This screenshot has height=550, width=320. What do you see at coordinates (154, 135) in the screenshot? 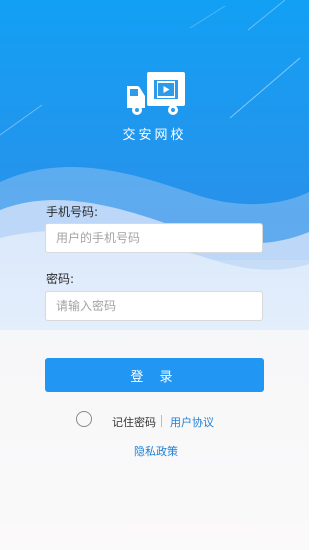
I see `app-title: 交安网校` at bounding box center [154, 135].